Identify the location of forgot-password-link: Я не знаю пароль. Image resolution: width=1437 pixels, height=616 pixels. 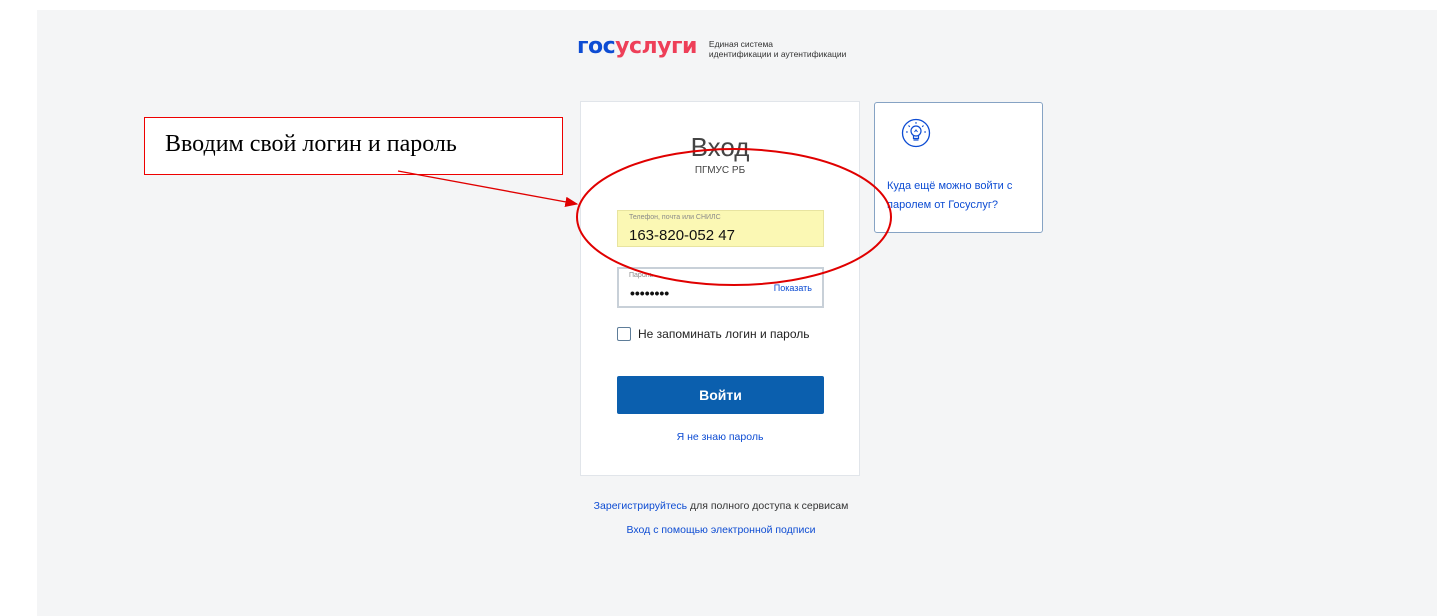
(720, 437).